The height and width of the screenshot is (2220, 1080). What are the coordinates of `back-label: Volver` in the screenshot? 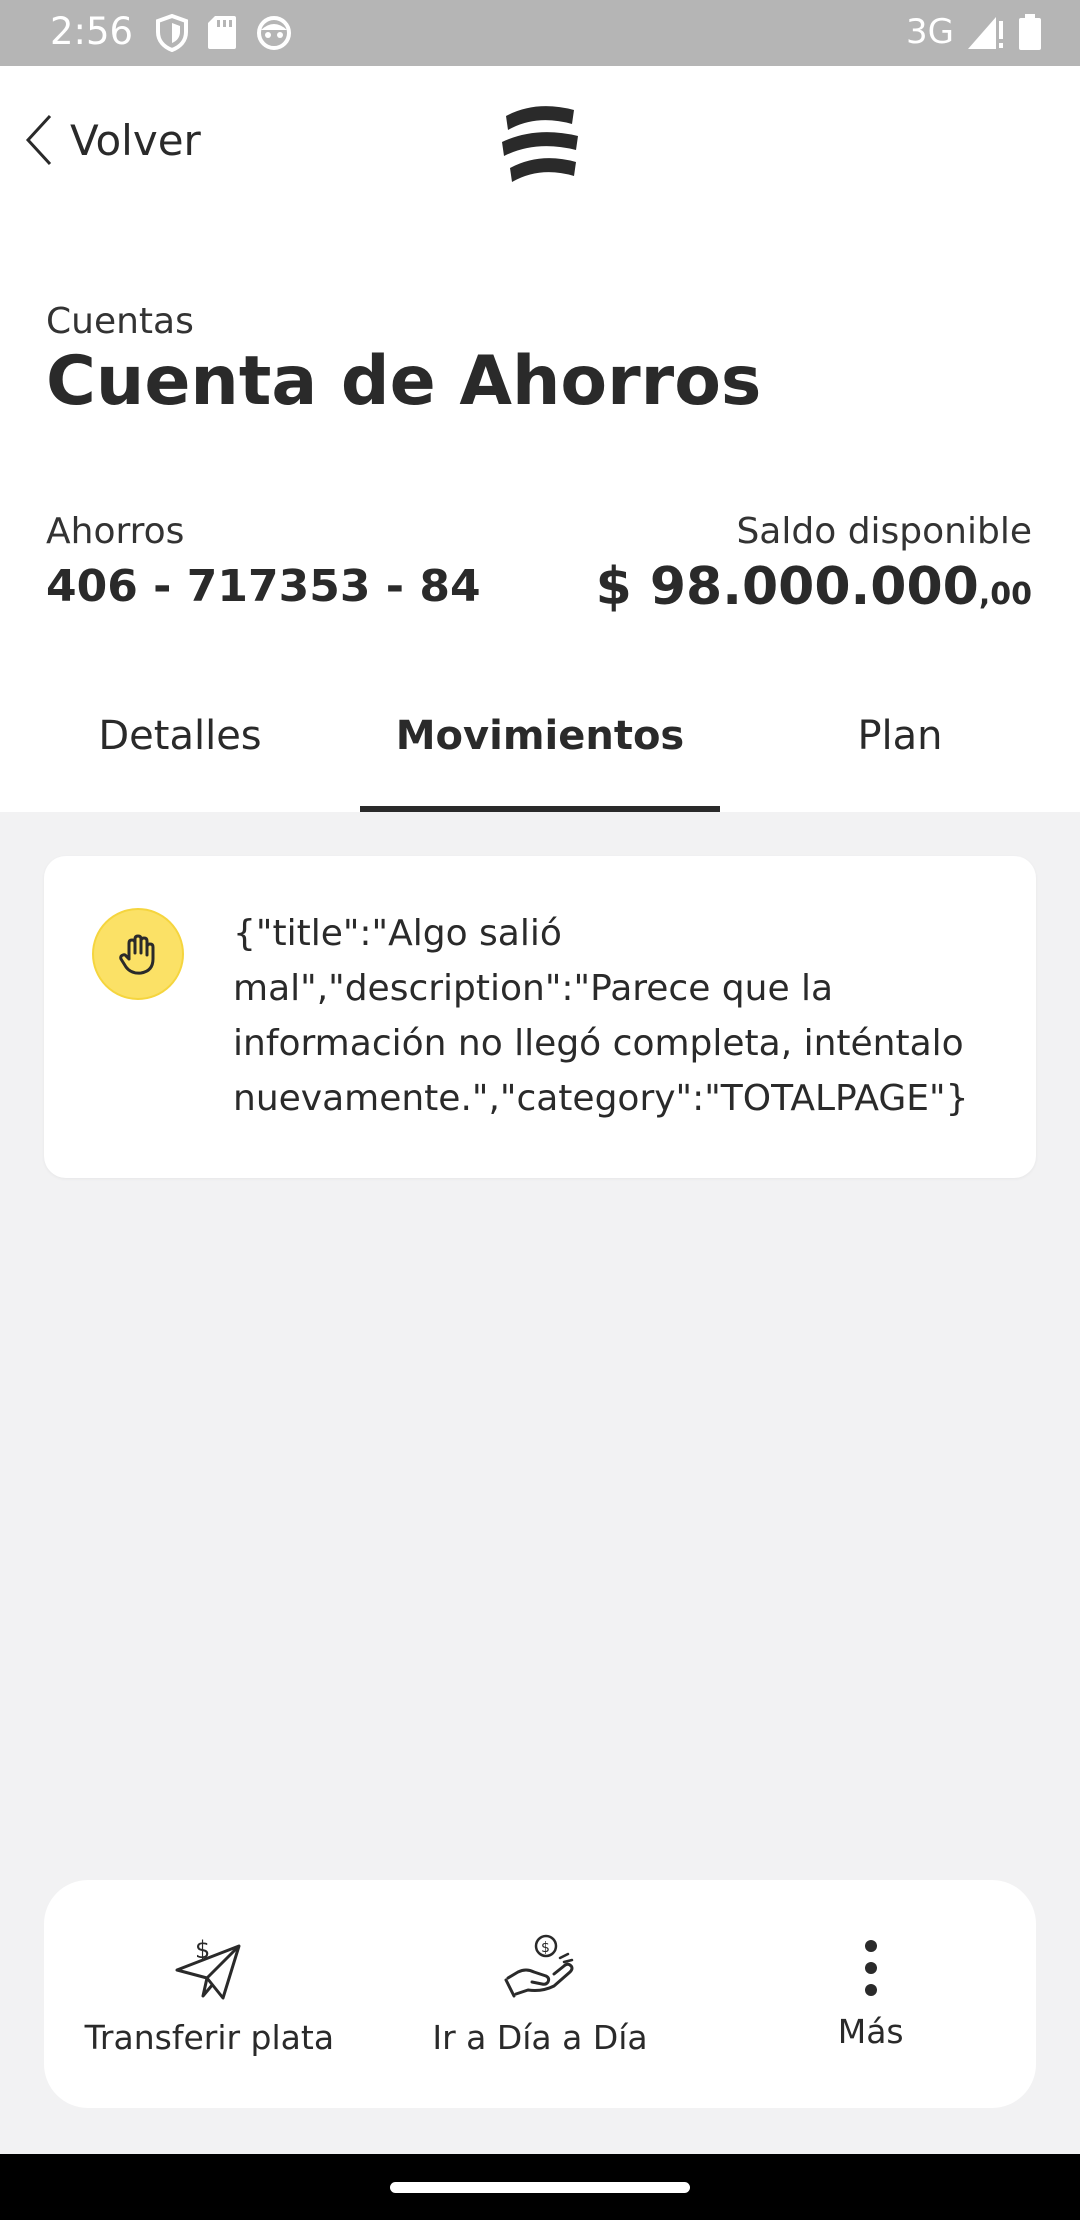 It's located at (135, 140).